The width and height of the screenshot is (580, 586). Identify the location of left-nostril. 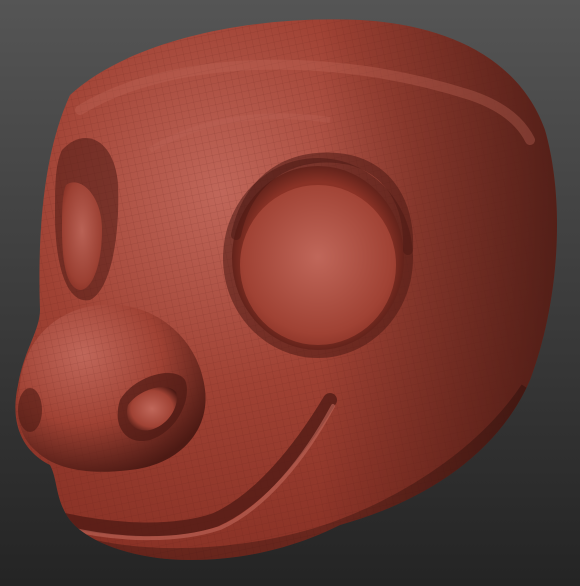
(30, 410).